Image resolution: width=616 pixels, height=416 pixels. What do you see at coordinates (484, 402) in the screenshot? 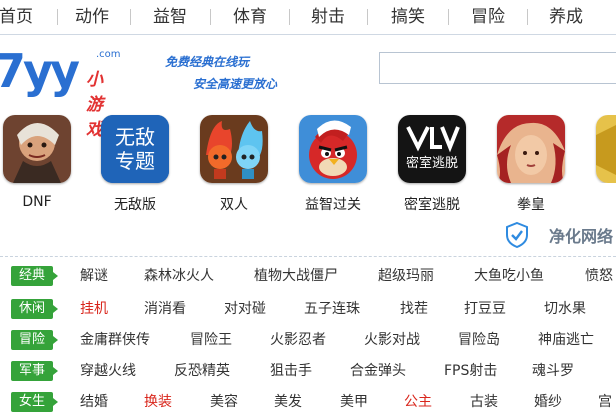
I see `category-link: 古装` at bounding box center [484, 402].